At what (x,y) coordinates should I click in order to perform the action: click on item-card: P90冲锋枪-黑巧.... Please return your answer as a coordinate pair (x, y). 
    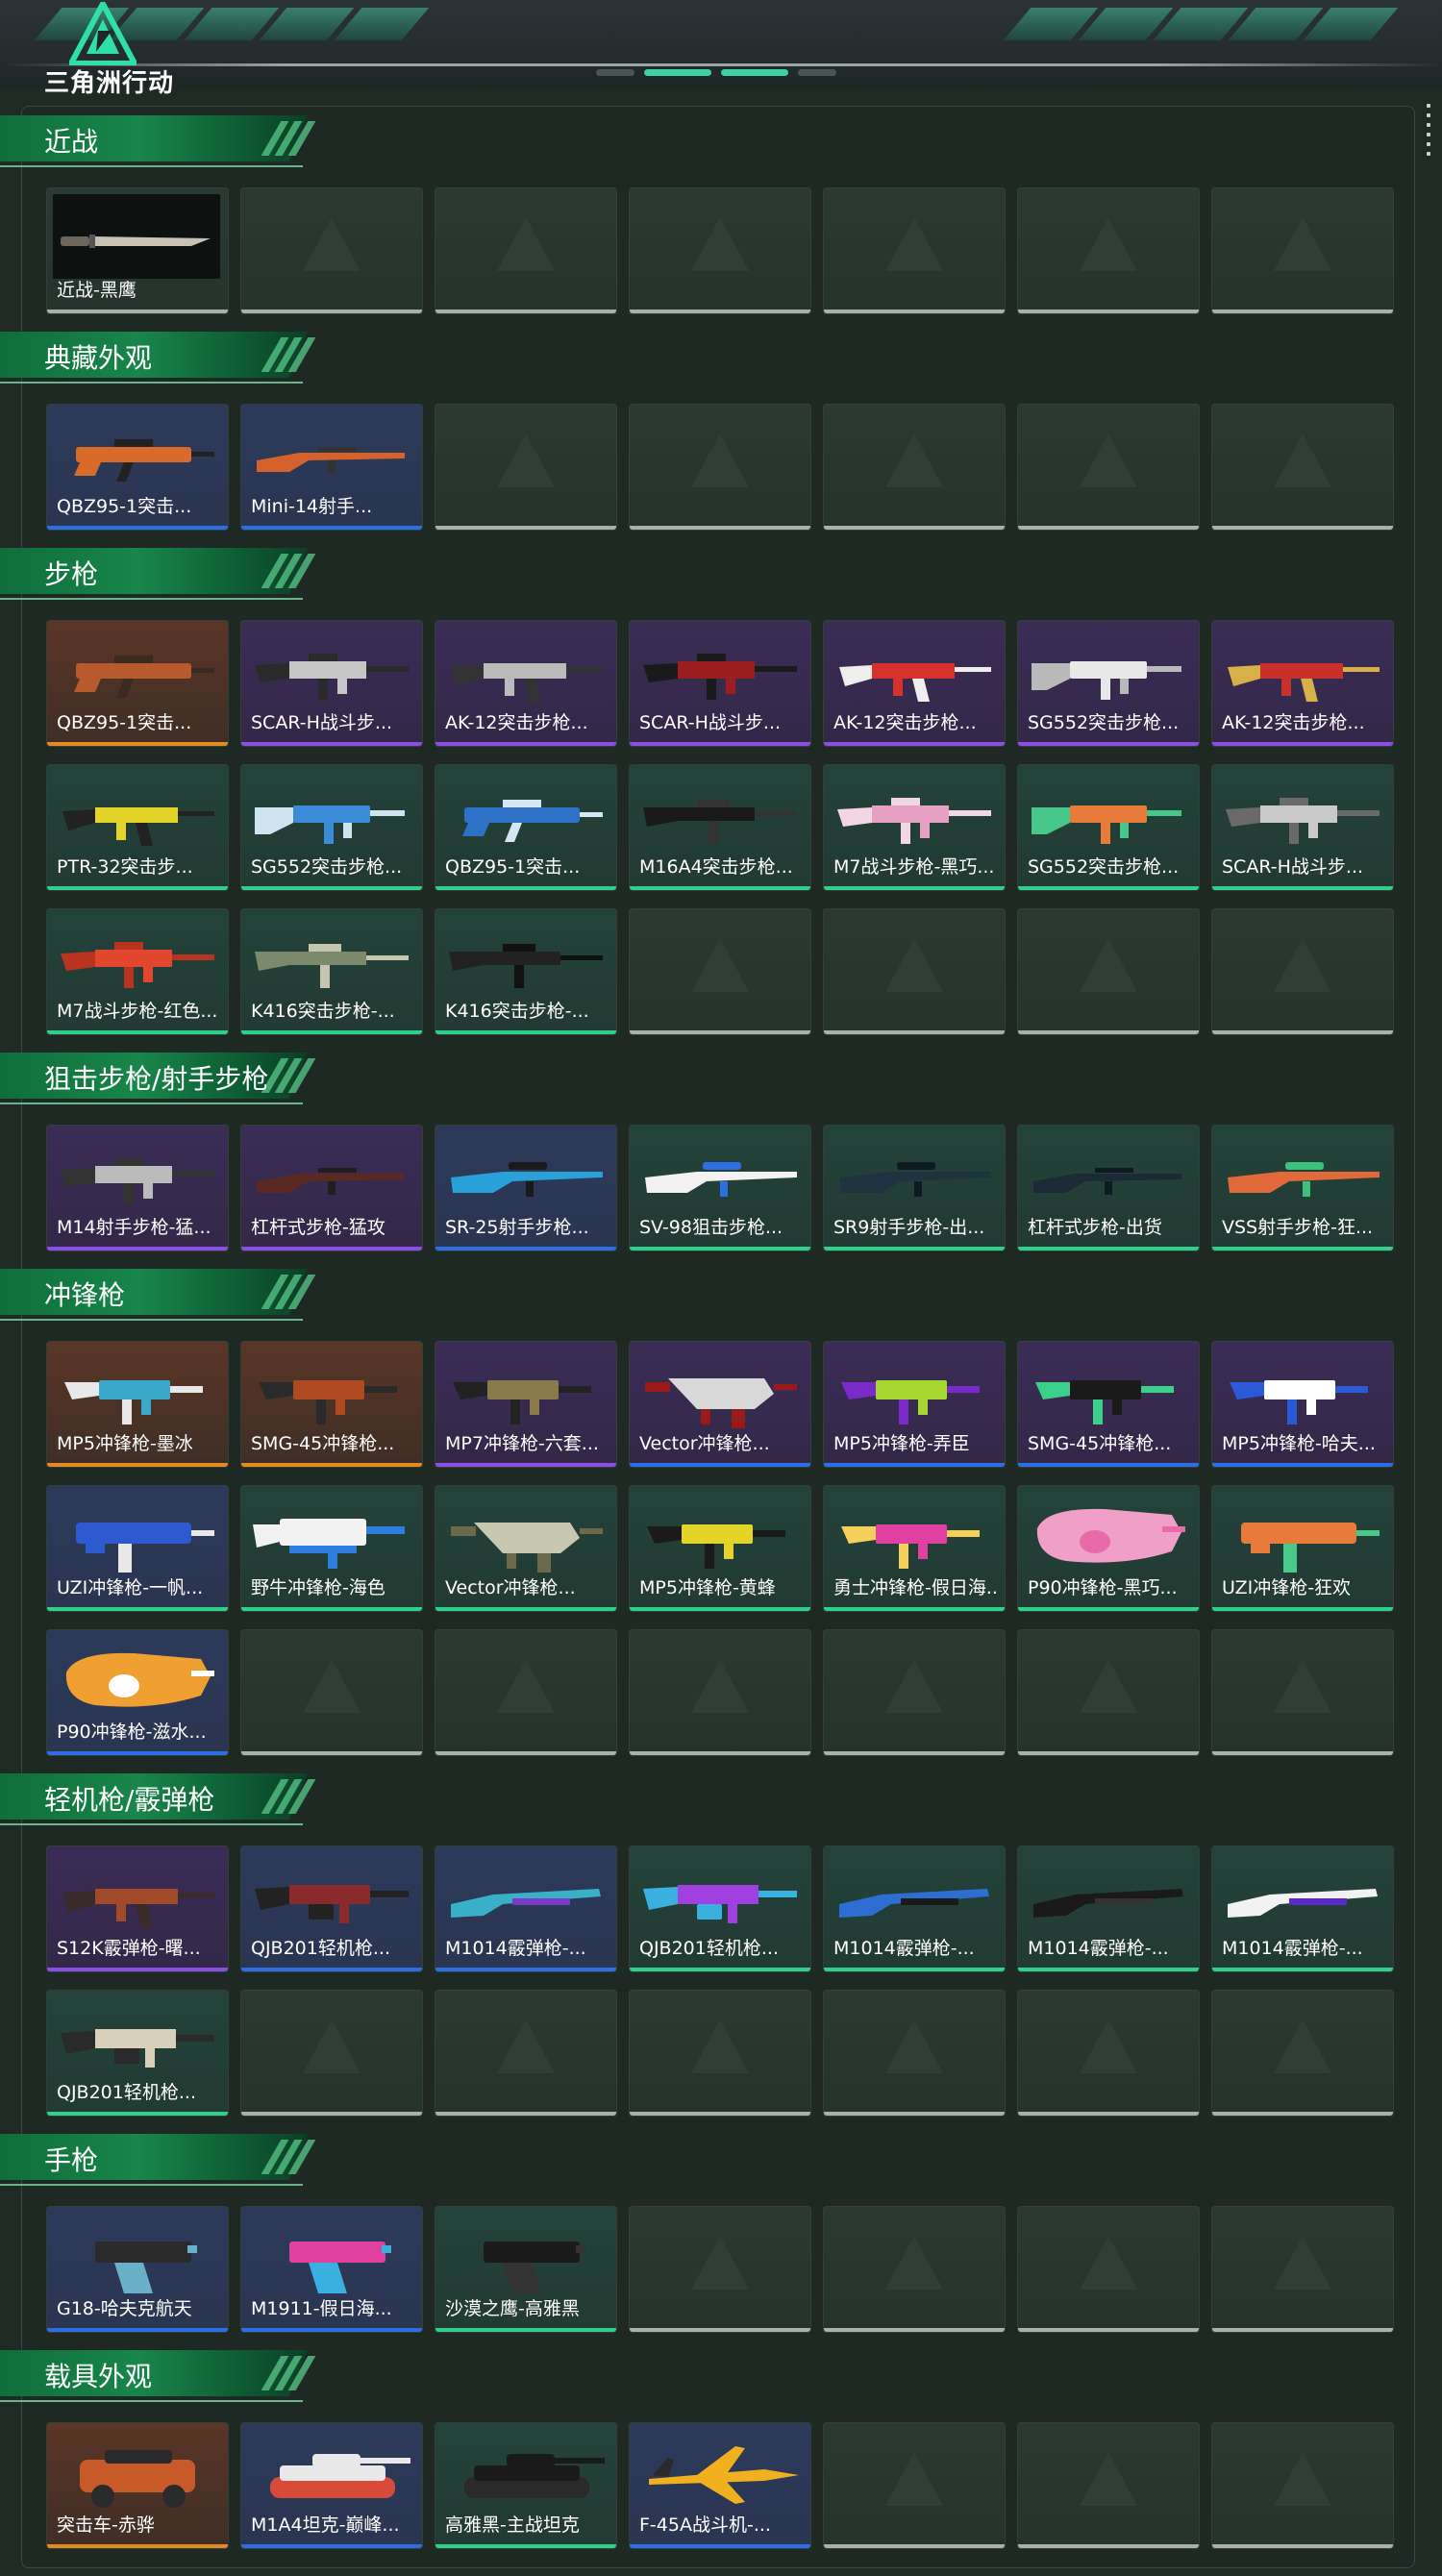
    Looking at the image, I should click on (1108, 1549).